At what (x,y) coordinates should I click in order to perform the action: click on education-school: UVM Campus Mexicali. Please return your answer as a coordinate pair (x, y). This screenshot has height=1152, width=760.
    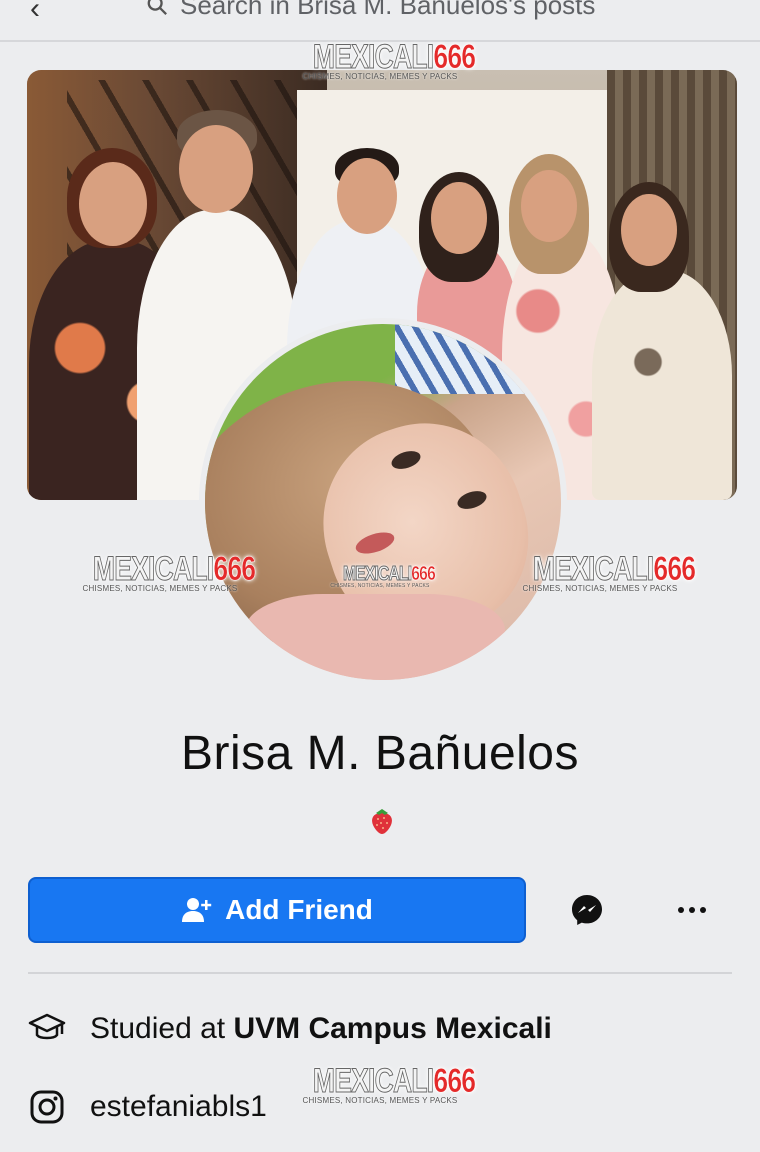
    Looking at the image, I should click on (392, 1028).